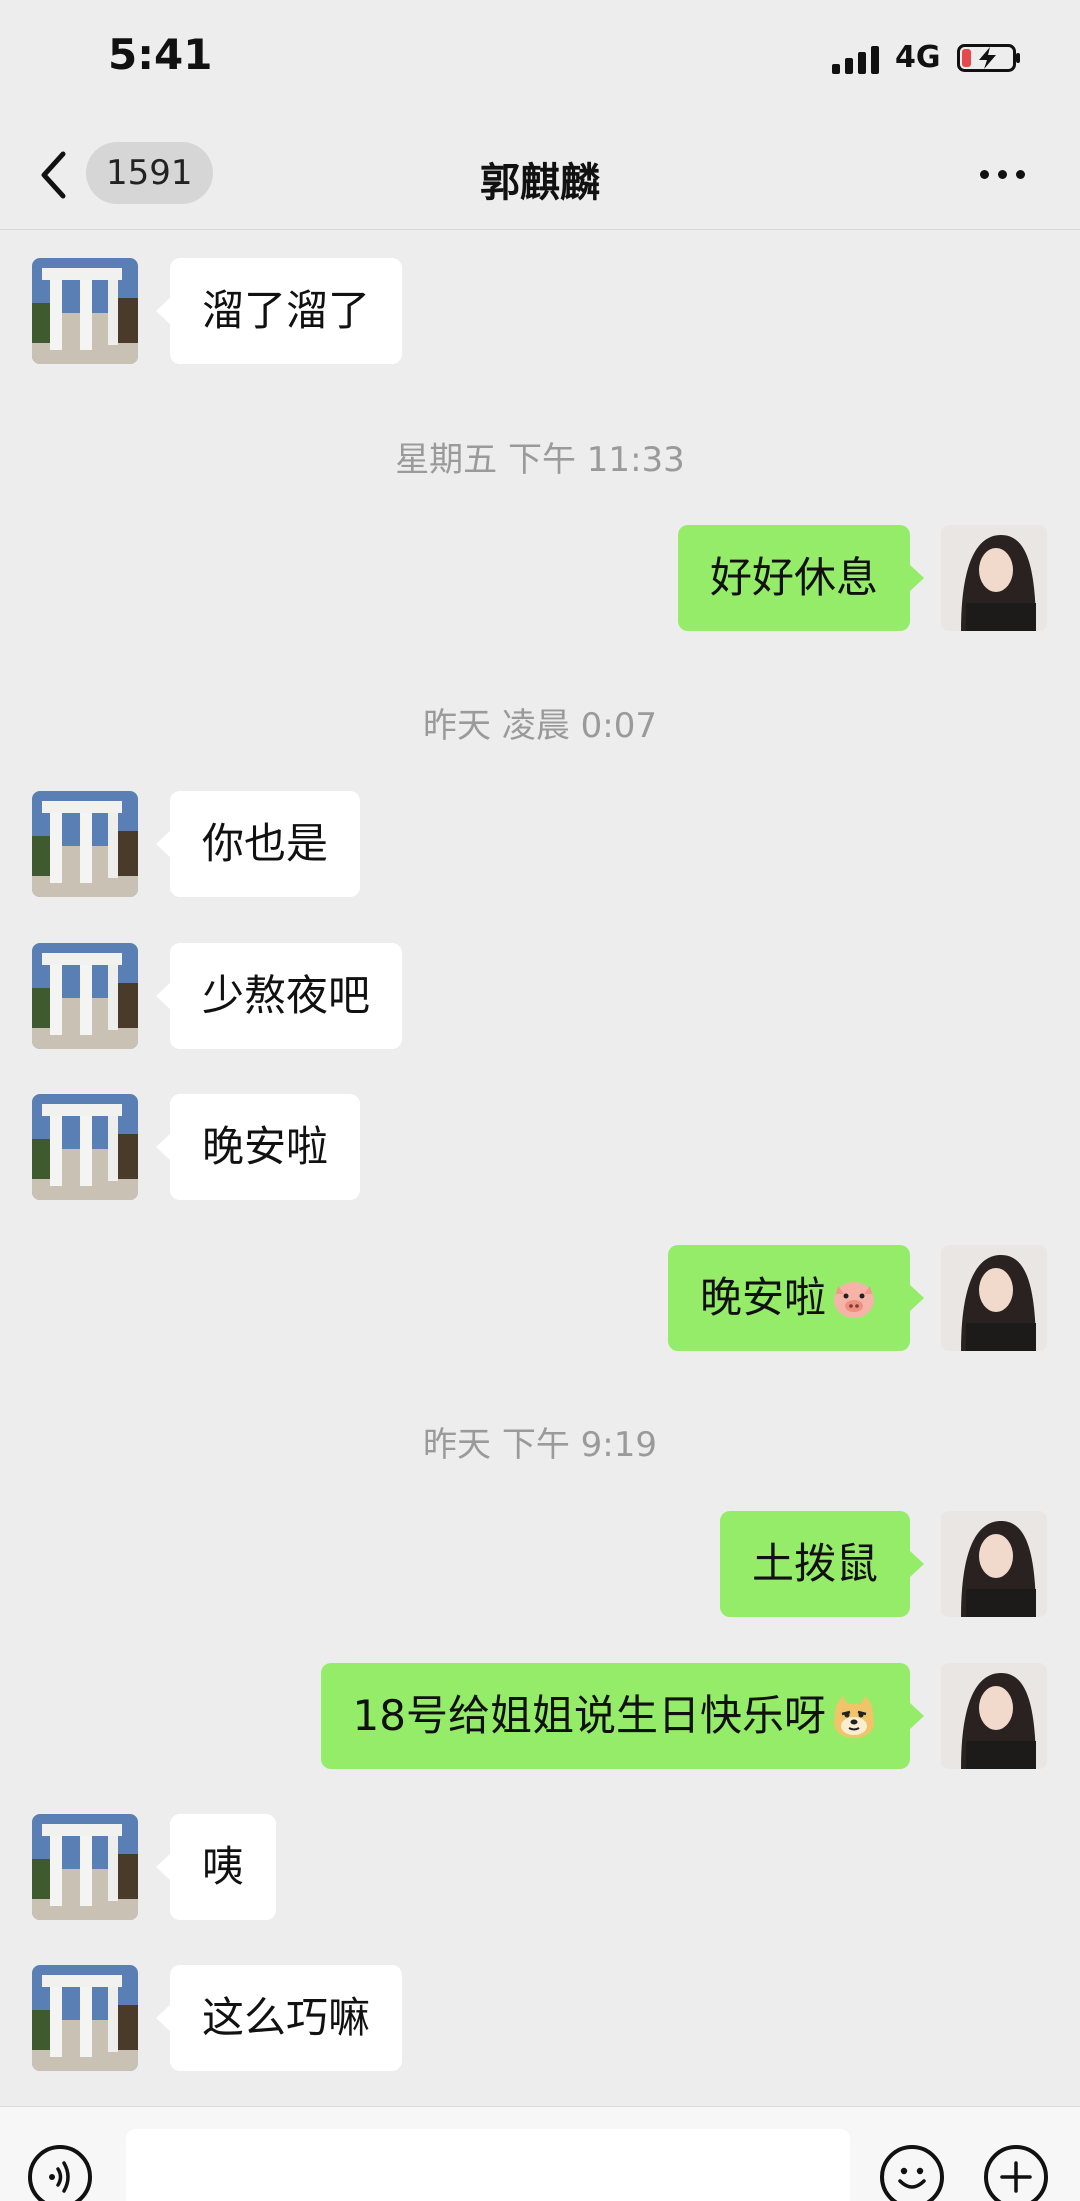 Image resolution: width=1080 pixels, height=2201 pixels. Describe the element at coordinates (1002, 174) in the screenshot. I see `more-options-icon` at that location.